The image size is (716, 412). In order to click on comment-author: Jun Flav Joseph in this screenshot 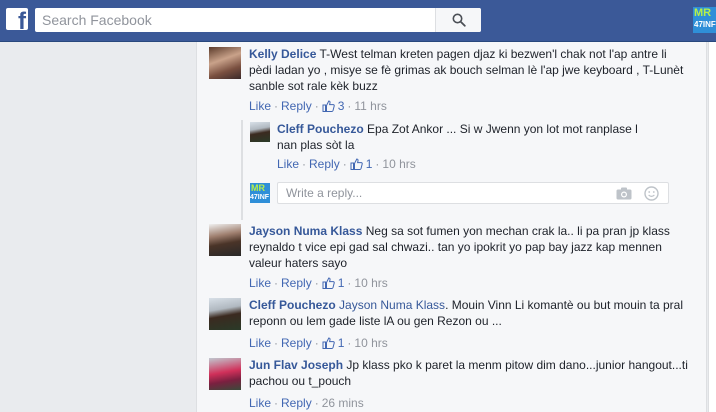, I will do `click(296, 365)`.